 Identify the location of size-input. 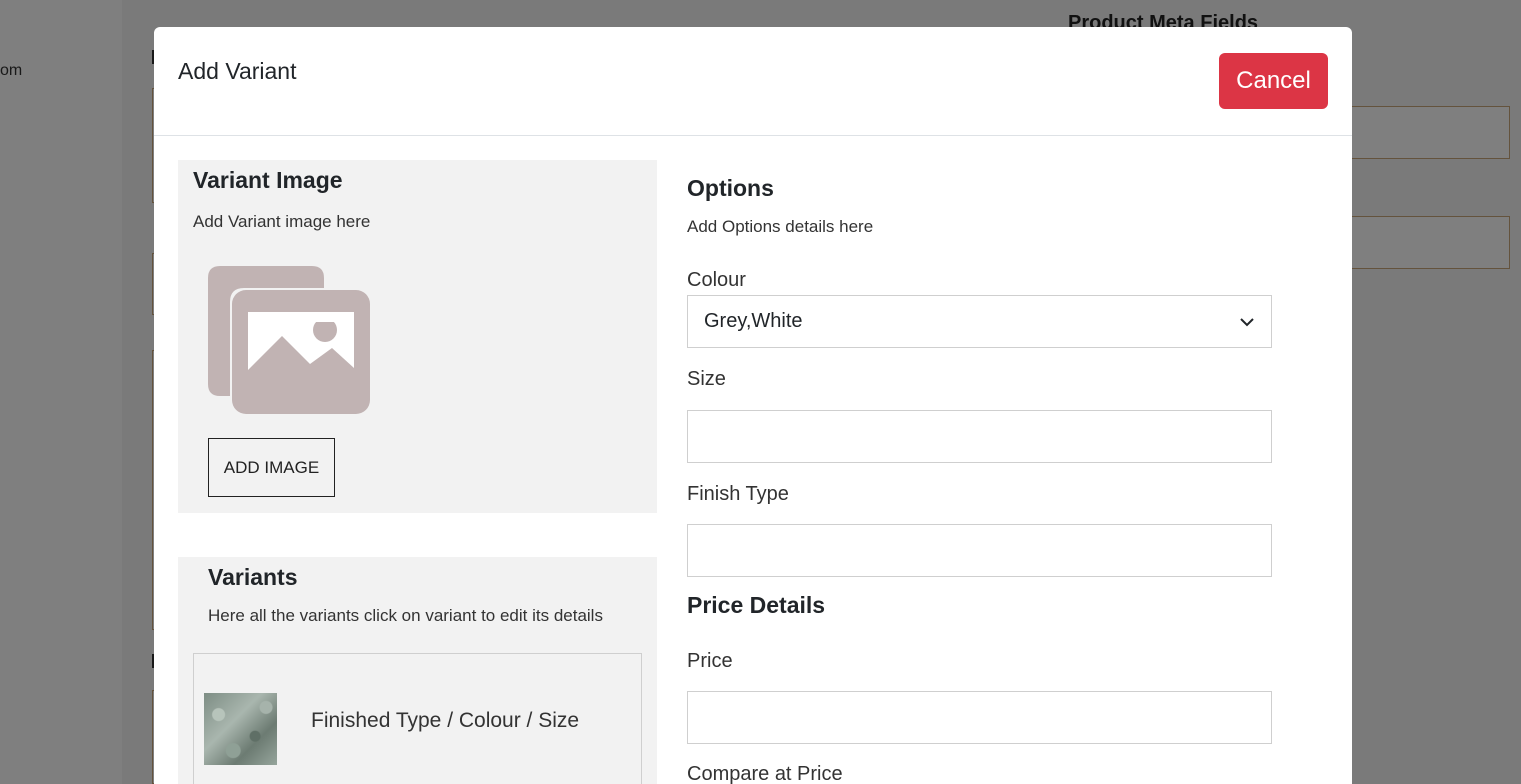
(979, 436).